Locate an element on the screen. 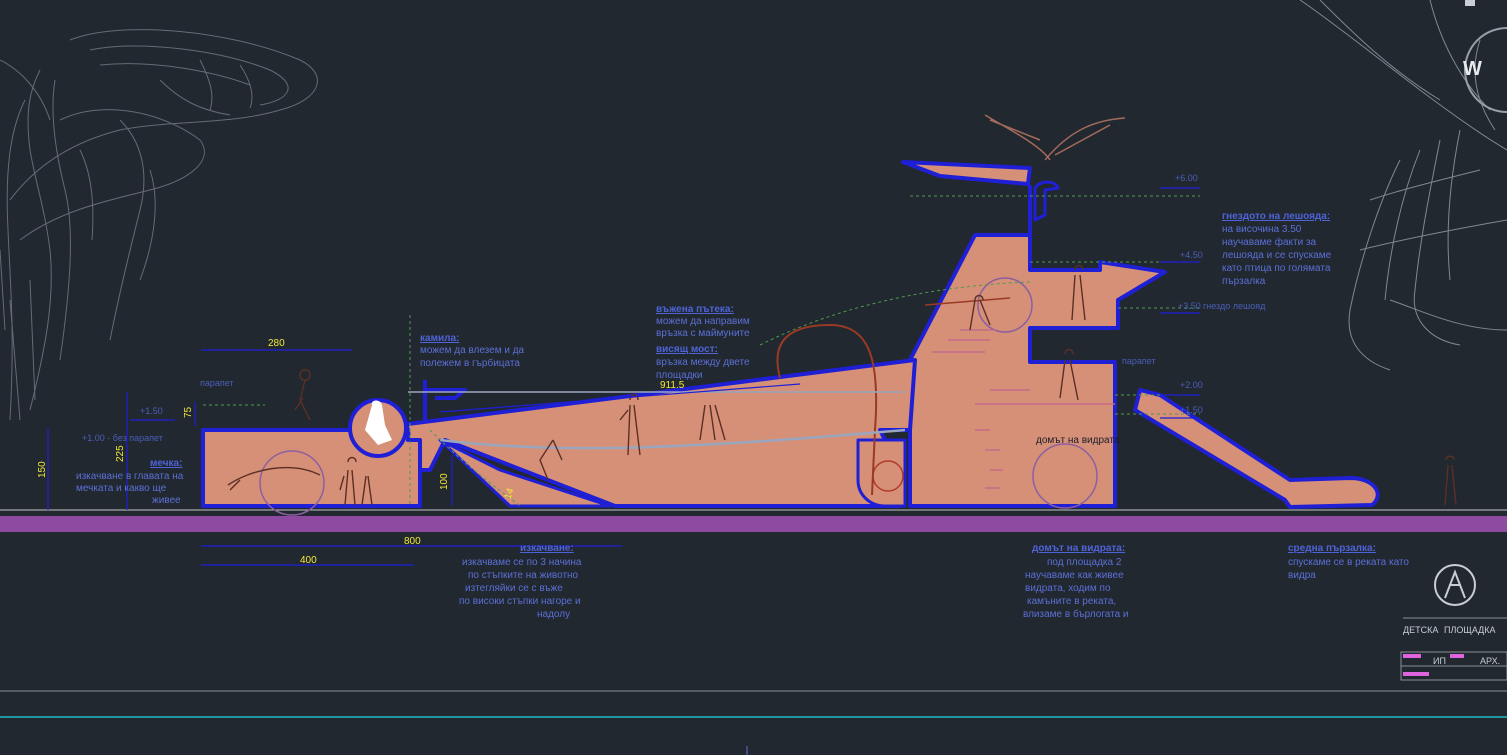  parapet-left: парапет is located at coordinates (217, 383).